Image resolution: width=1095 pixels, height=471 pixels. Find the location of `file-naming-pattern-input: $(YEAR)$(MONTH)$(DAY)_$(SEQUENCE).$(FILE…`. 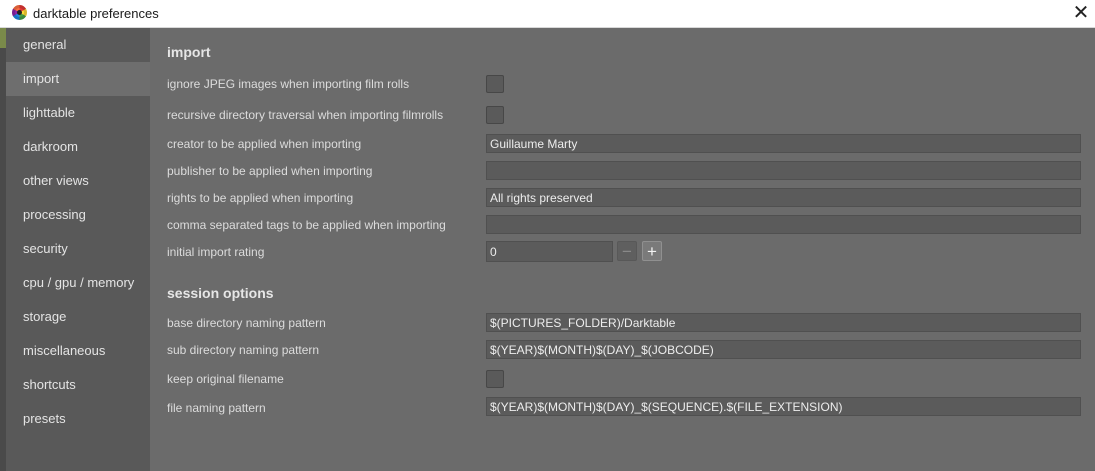

file-naming-pattern-input: $(YEAR)$(MONTH)$(DAY)_$(SEQUENCE).$(FILE… is located at coordinates (783, 406).